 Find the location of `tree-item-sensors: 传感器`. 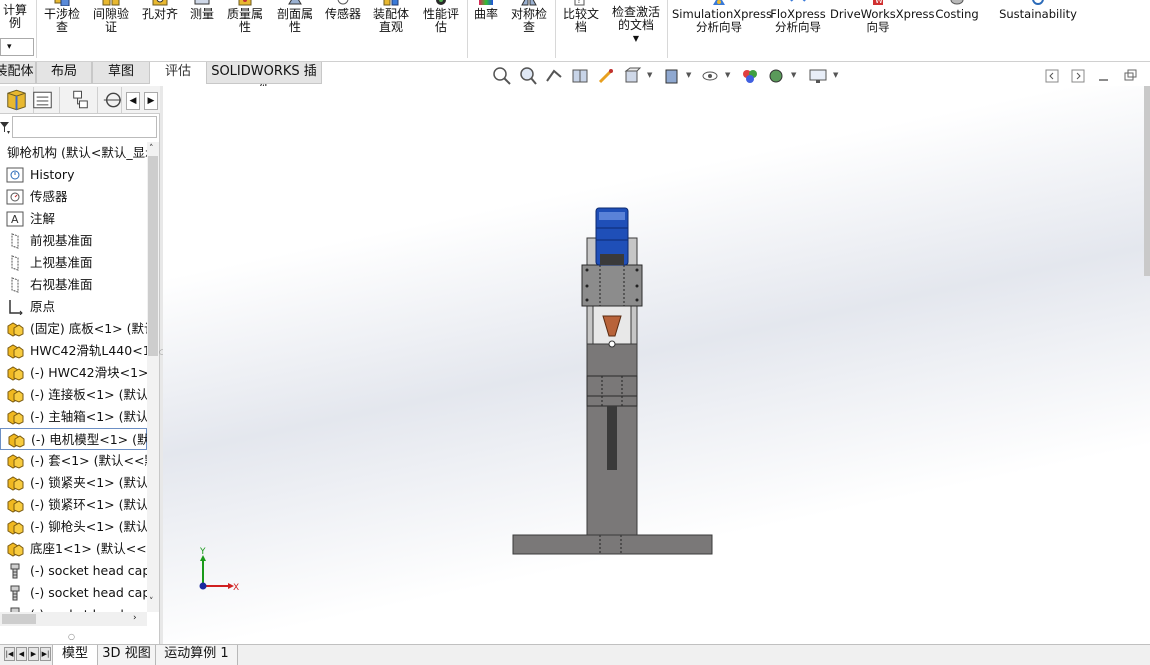

tree-item-sensors: 传感器 is located at coordinates (73, 197).